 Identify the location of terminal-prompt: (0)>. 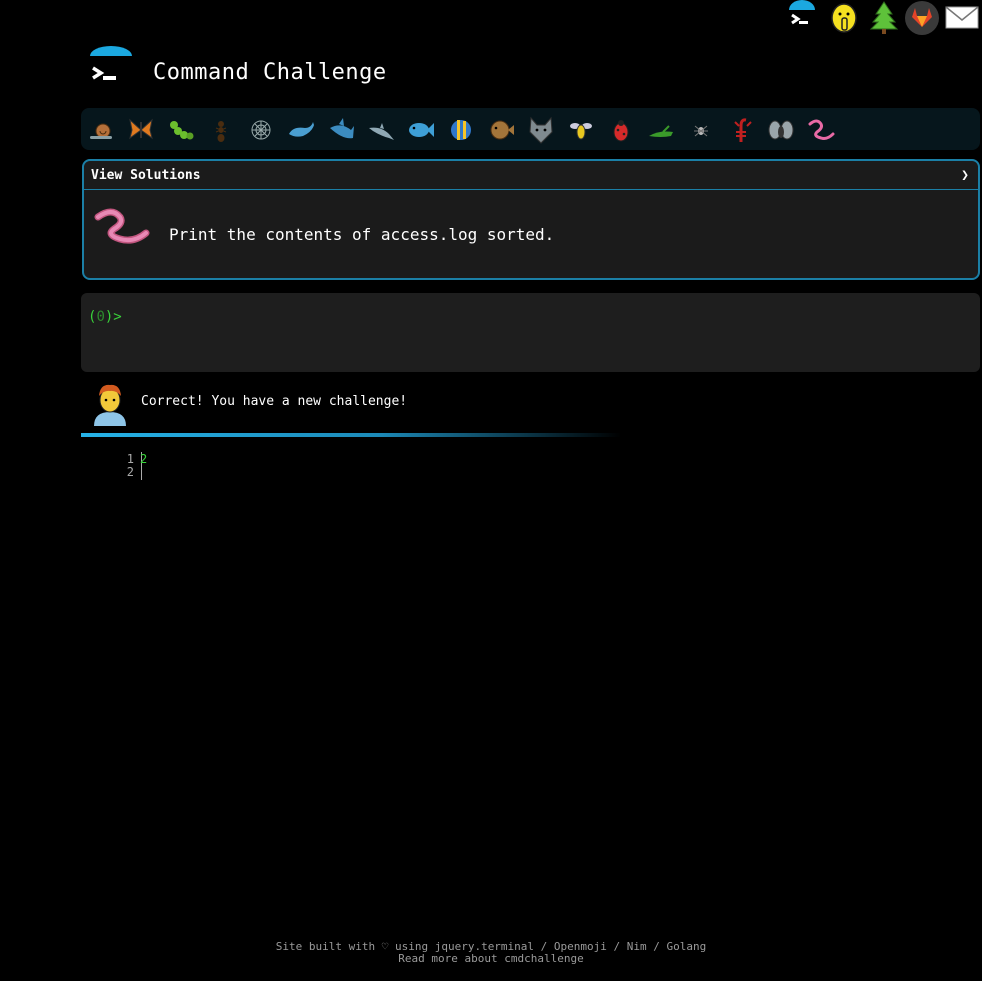
(105, 317).